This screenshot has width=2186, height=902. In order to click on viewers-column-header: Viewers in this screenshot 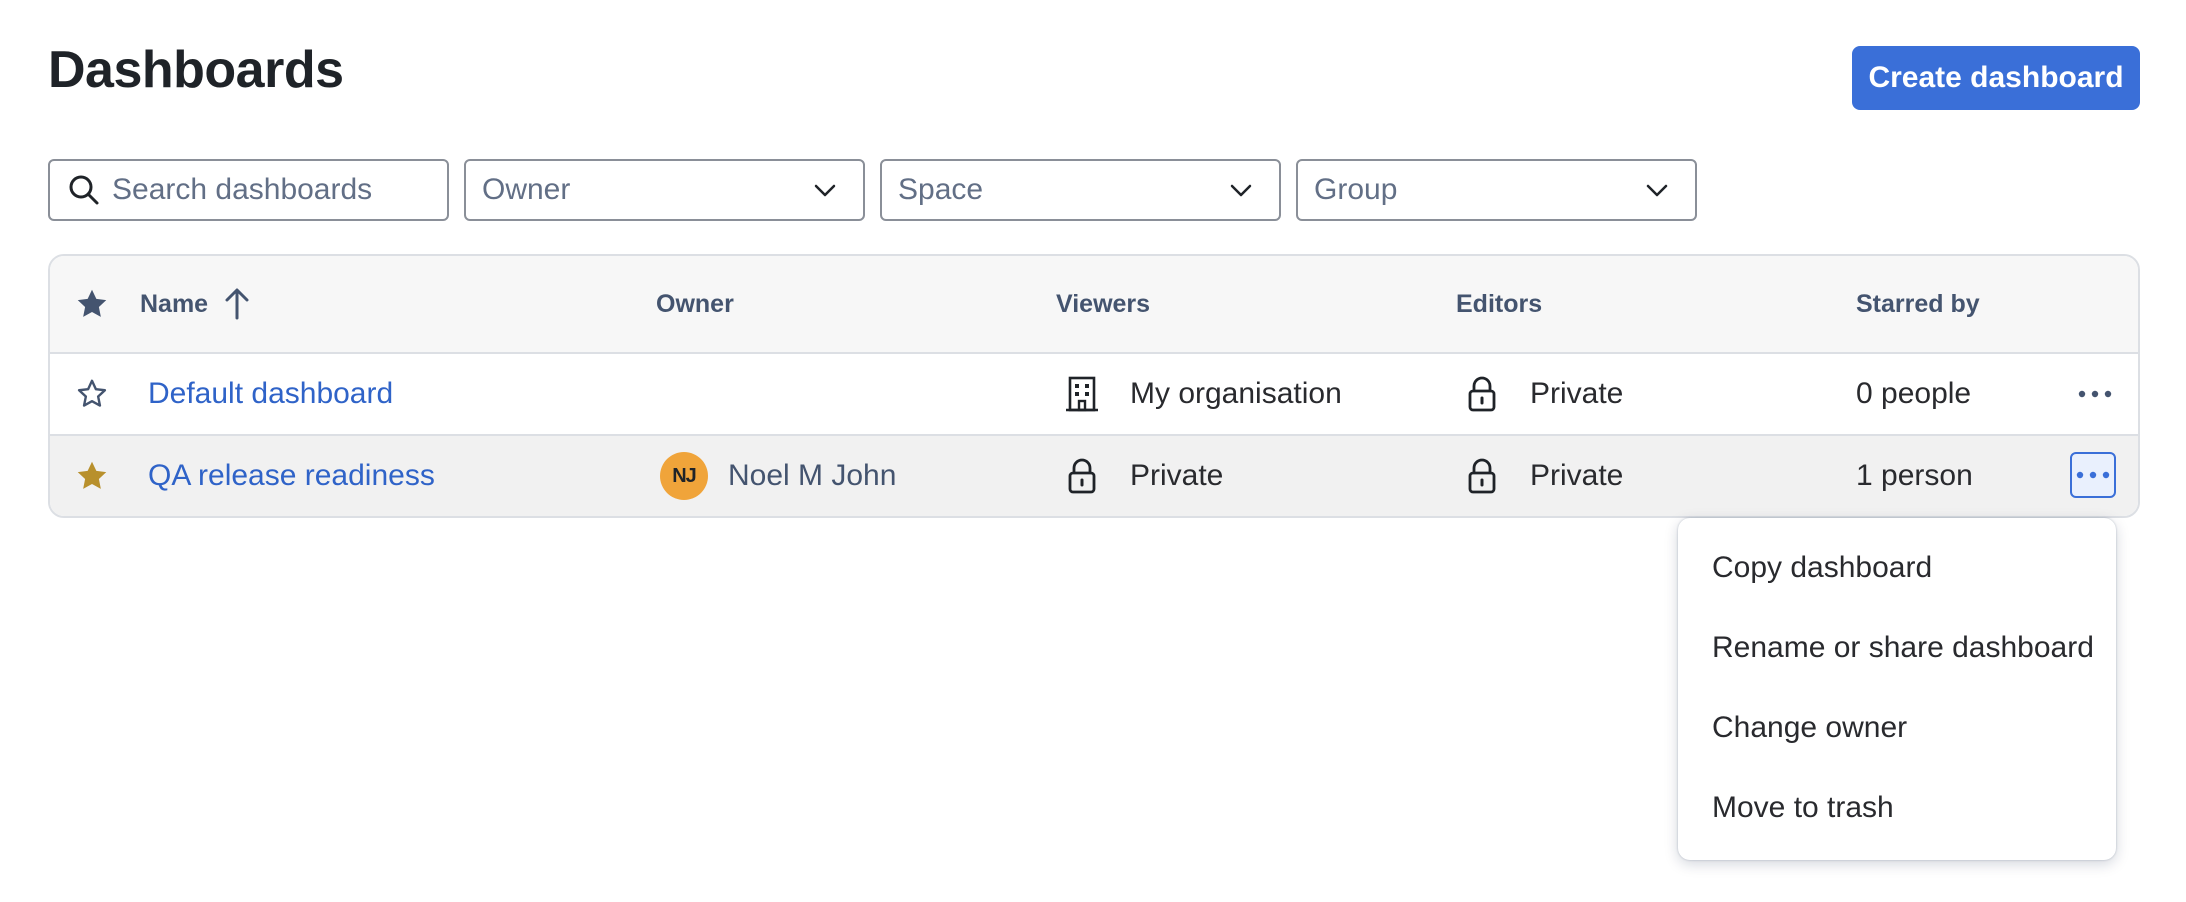, I will do `click(1103, 304)`.